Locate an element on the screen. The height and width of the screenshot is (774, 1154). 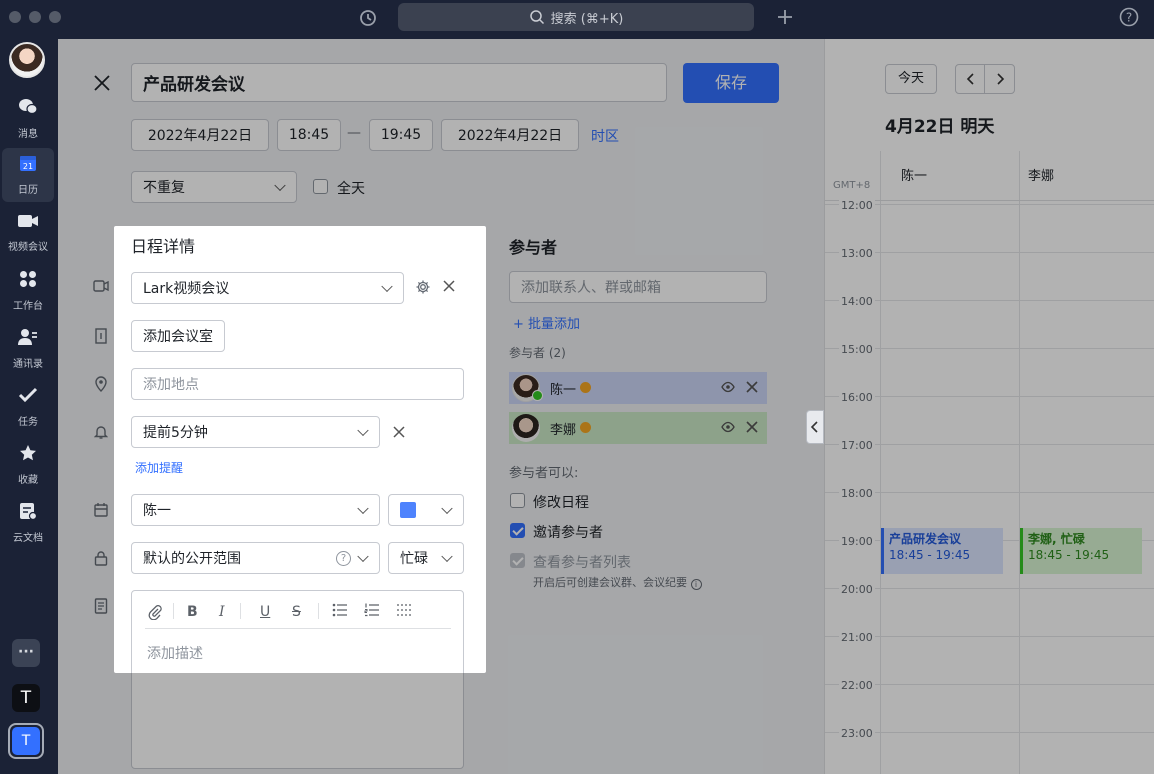
window-close-dot is located at coordinates (15, 17).